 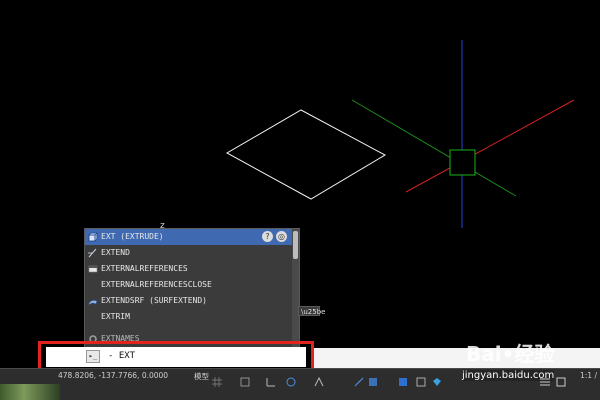 What do you see at coordinates (92, 253) in the screenshot?
I see `extend-icon` at bounding box center [92, 253].